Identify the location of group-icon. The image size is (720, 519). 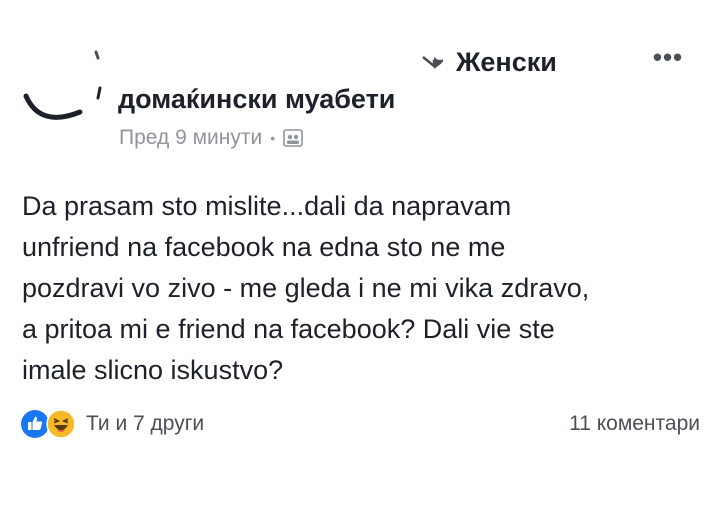
(293, 138).